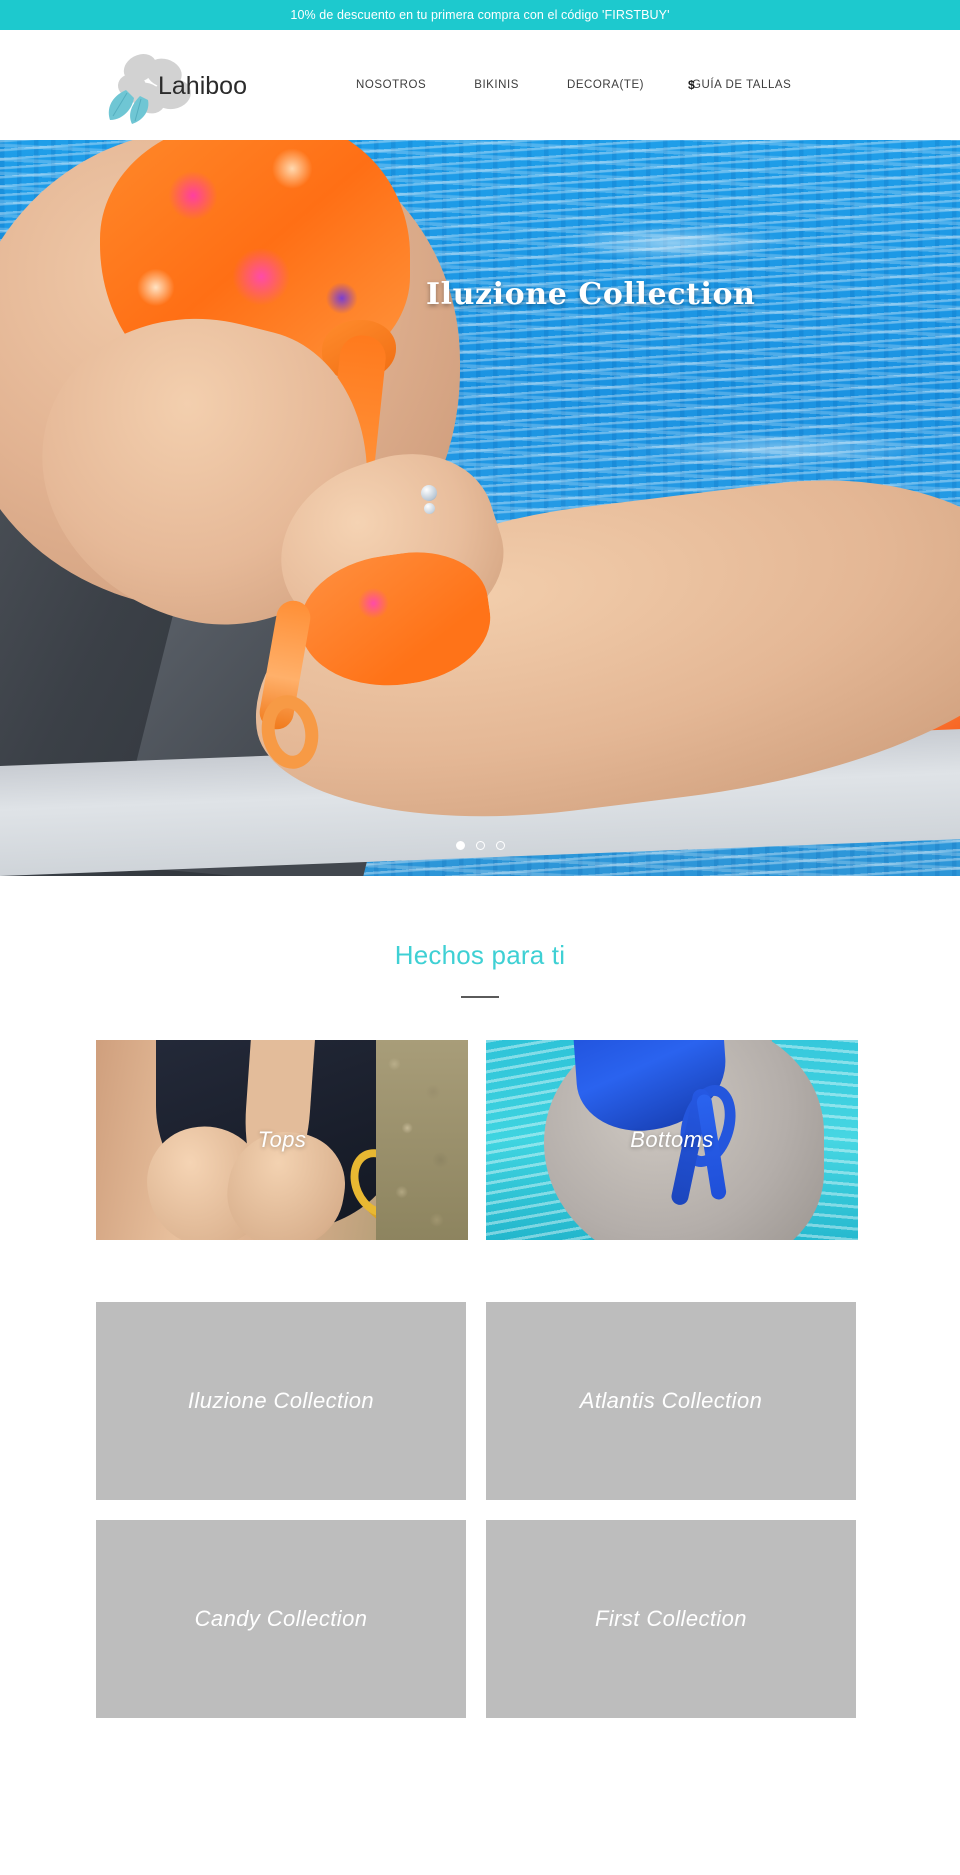 Image resolution: width=960 pixels, height=1875 pixels. I want to click on featured-heading-block: Hechos para ti, so click(480, 937).